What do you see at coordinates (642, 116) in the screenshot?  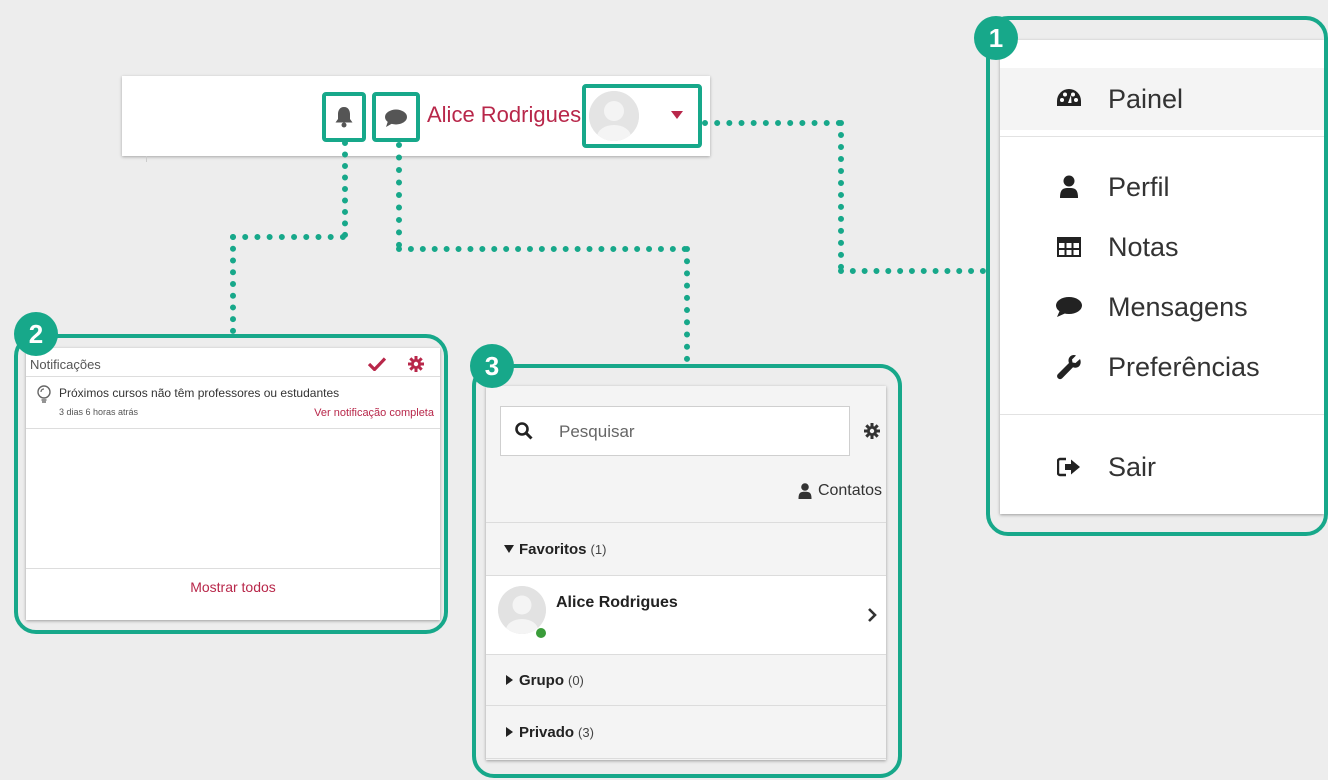 I see `user-menu-toggle` at bounding box center [642, 116].